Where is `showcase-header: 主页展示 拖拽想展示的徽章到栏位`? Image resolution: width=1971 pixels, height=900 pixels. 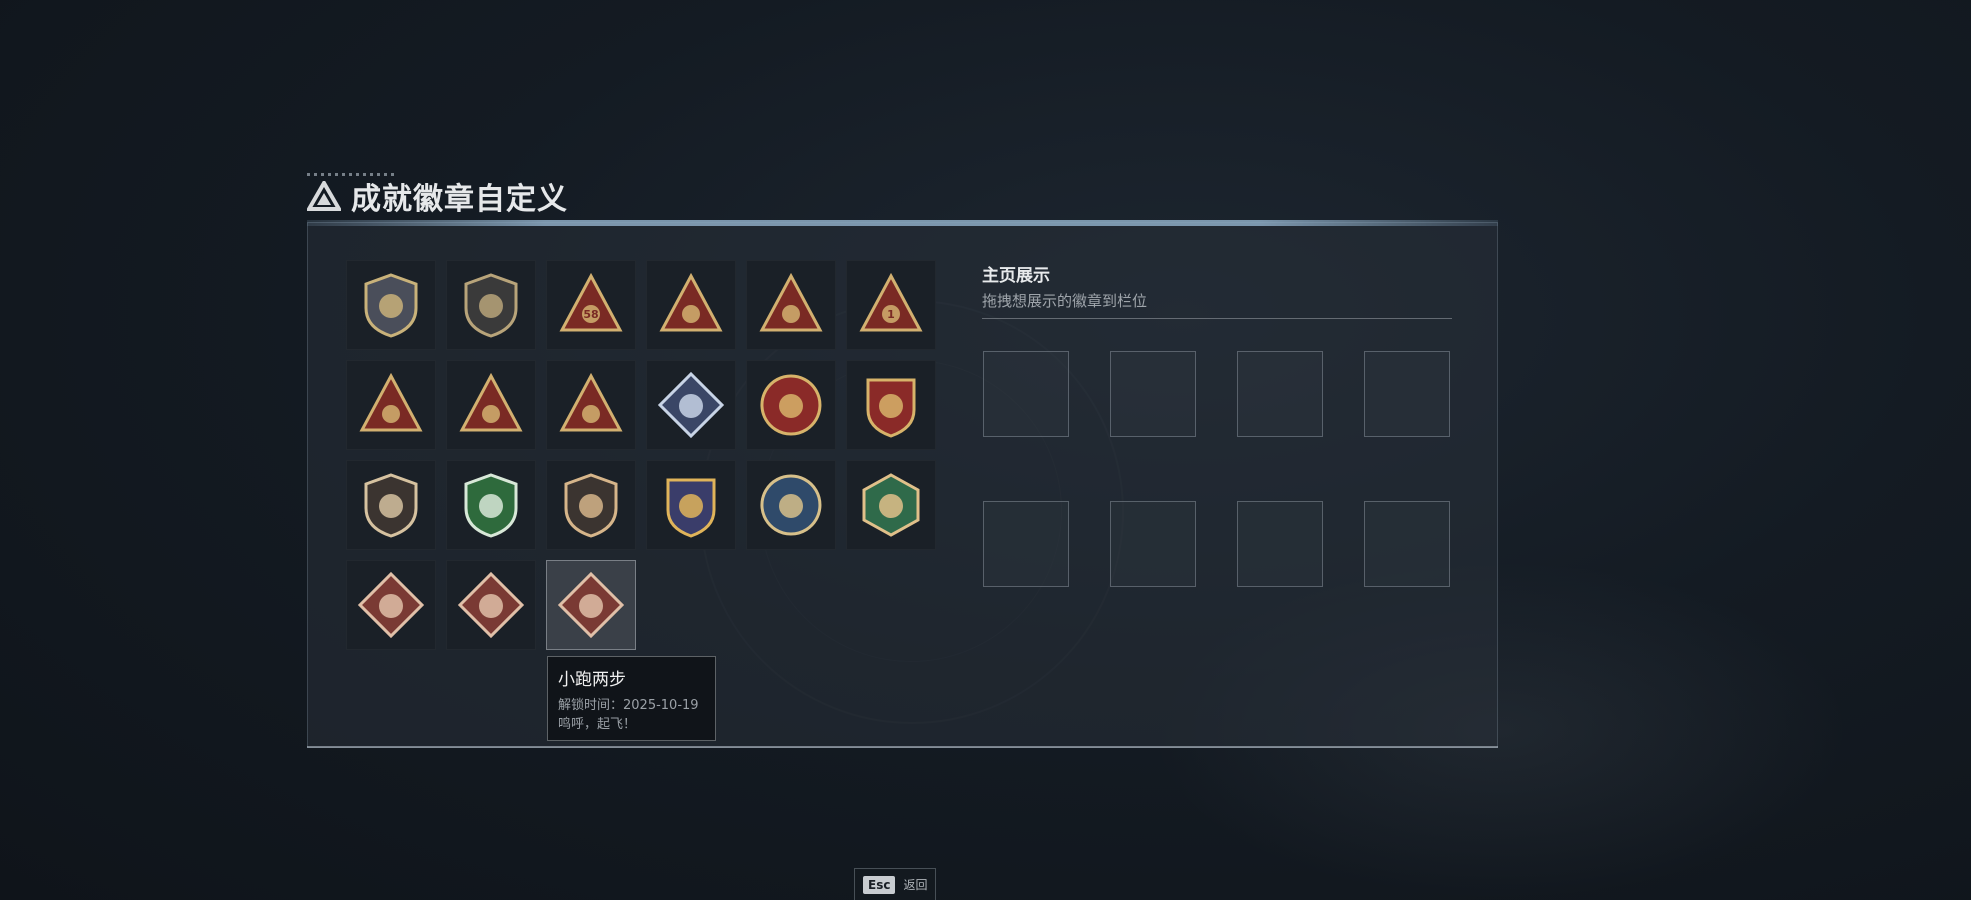 showcase-header: 主页展示 拖拽想展示的徽章到栏位 is located at coordinates (1217, 286).